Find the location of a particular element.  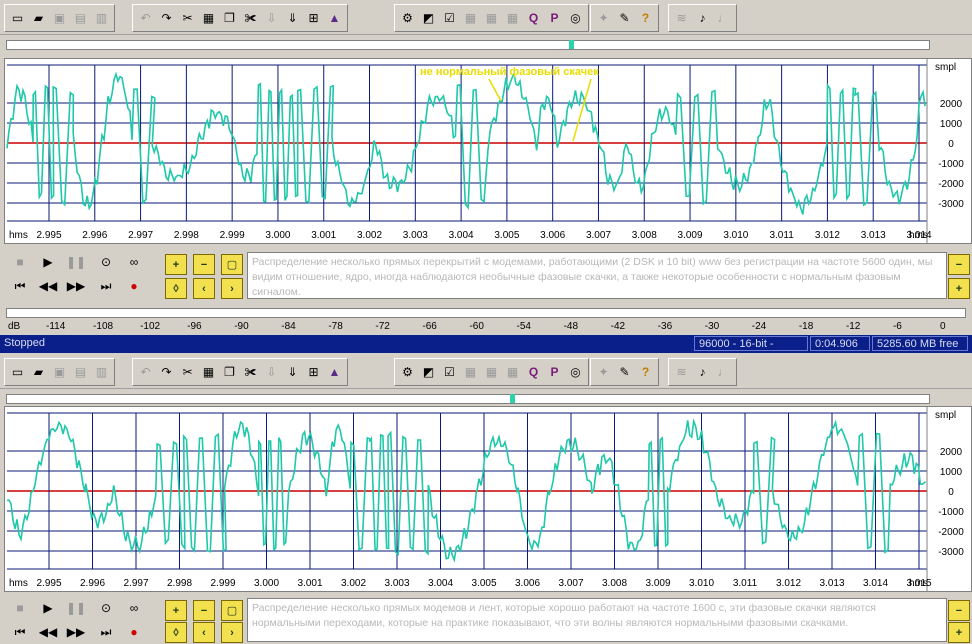

open-icon: ▰ is located at coordinates (38, 18).